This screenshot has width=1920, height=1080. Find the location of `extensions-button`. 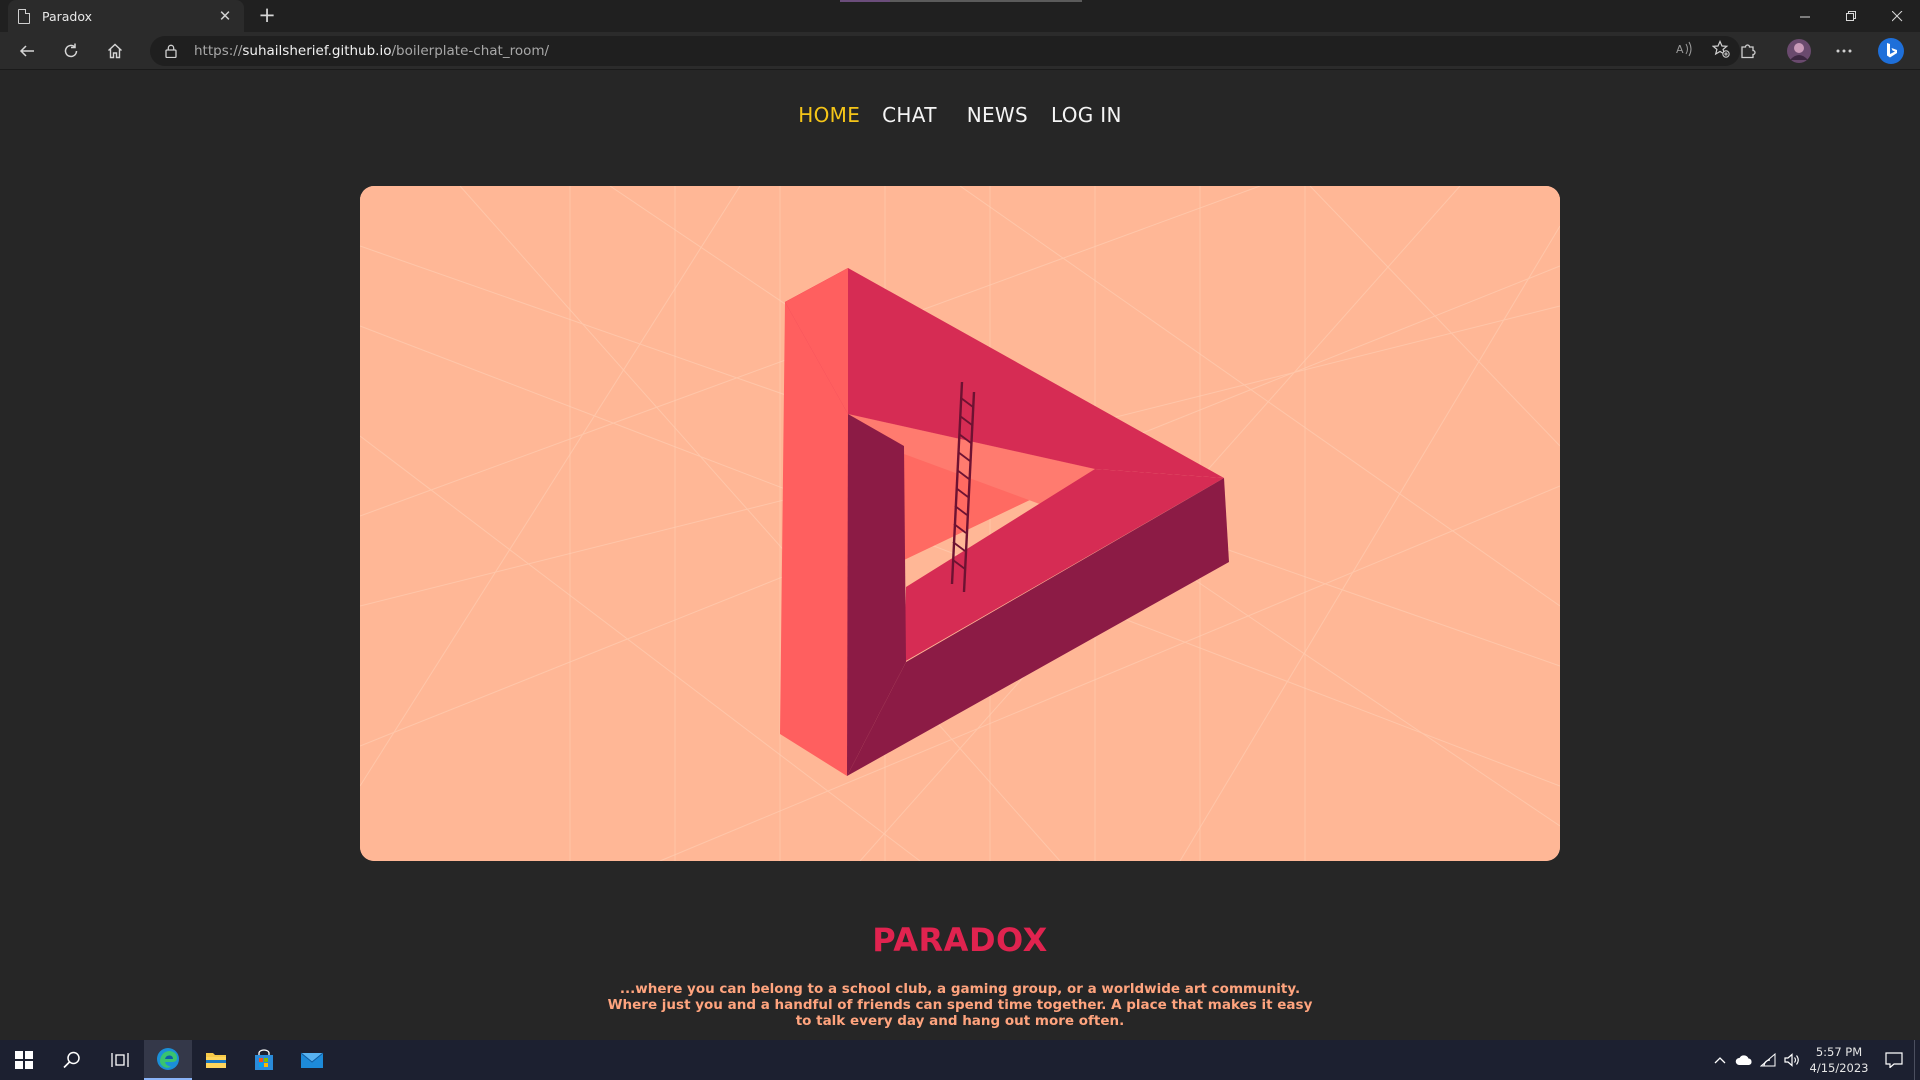

extensions-button is located at coordinates (1748, 51).